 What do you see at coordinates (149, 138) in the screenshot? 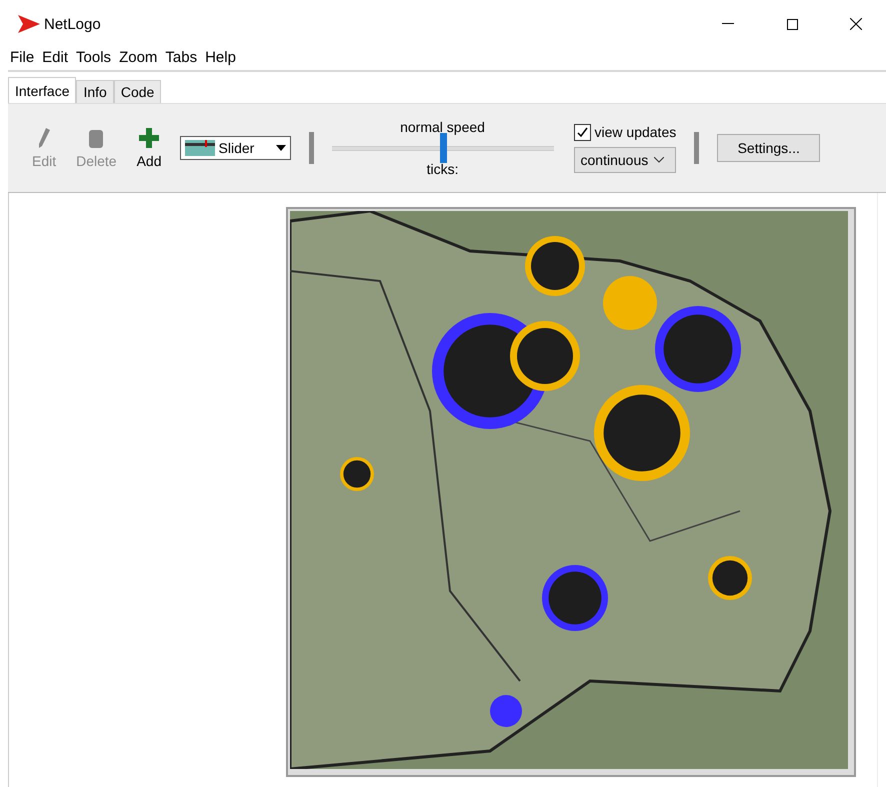
I see `plus-icon` at bounding box center [149, 138].